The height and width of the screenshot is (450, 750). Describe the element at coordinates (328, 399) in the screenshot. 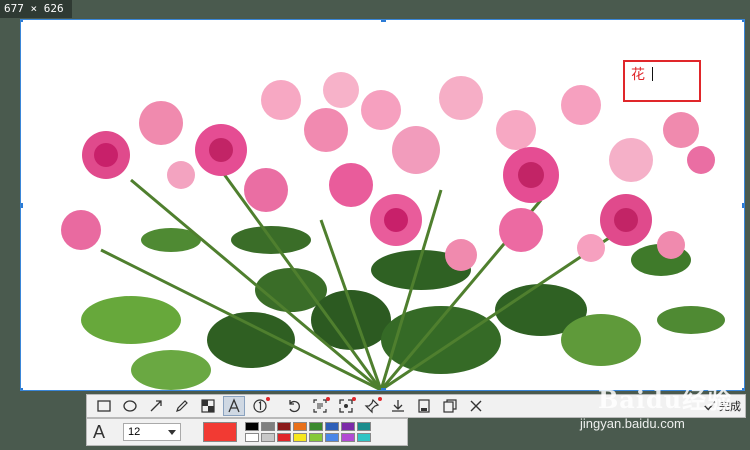

I see `ocr-tool-indicator` at that location.